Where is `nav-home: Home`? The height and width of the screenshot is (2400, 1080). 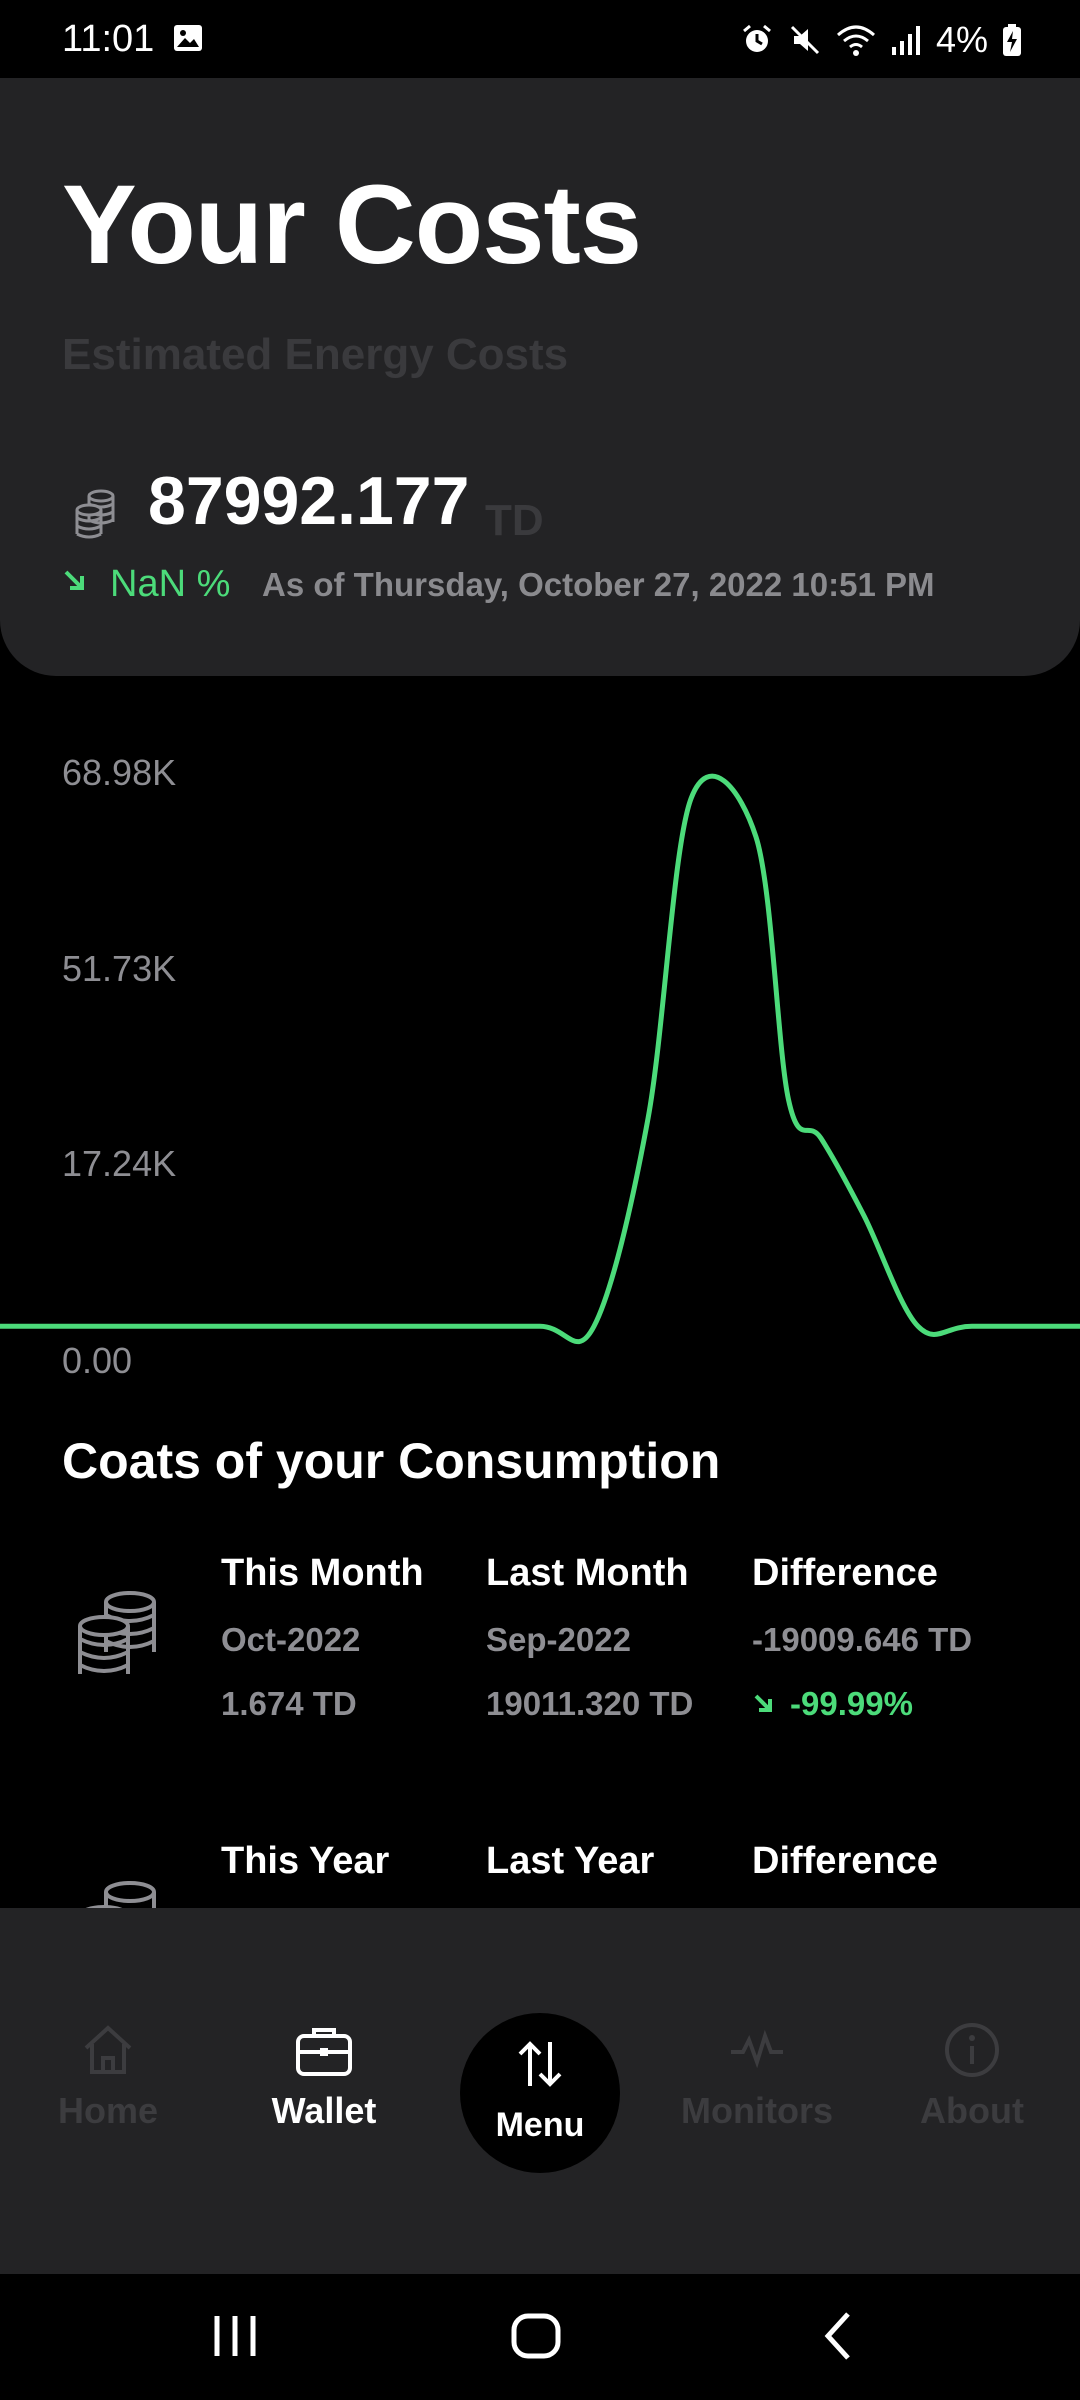 nav-home: Home is located at coordinates (108, 2076).